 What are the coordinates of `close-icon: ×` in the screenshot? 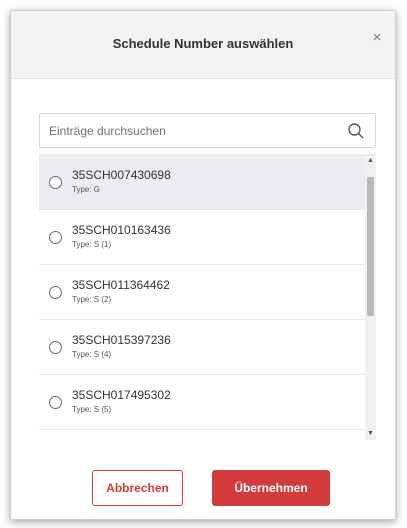 It's located at (377, 38).